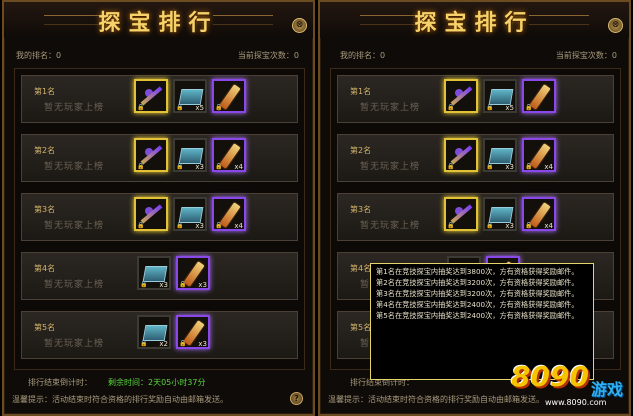  What do you see at coordinates (173, 335) in the screenshot?
I see `reward-items: 🔒 x2 🔒 x3` at bounding box center [173, 335].